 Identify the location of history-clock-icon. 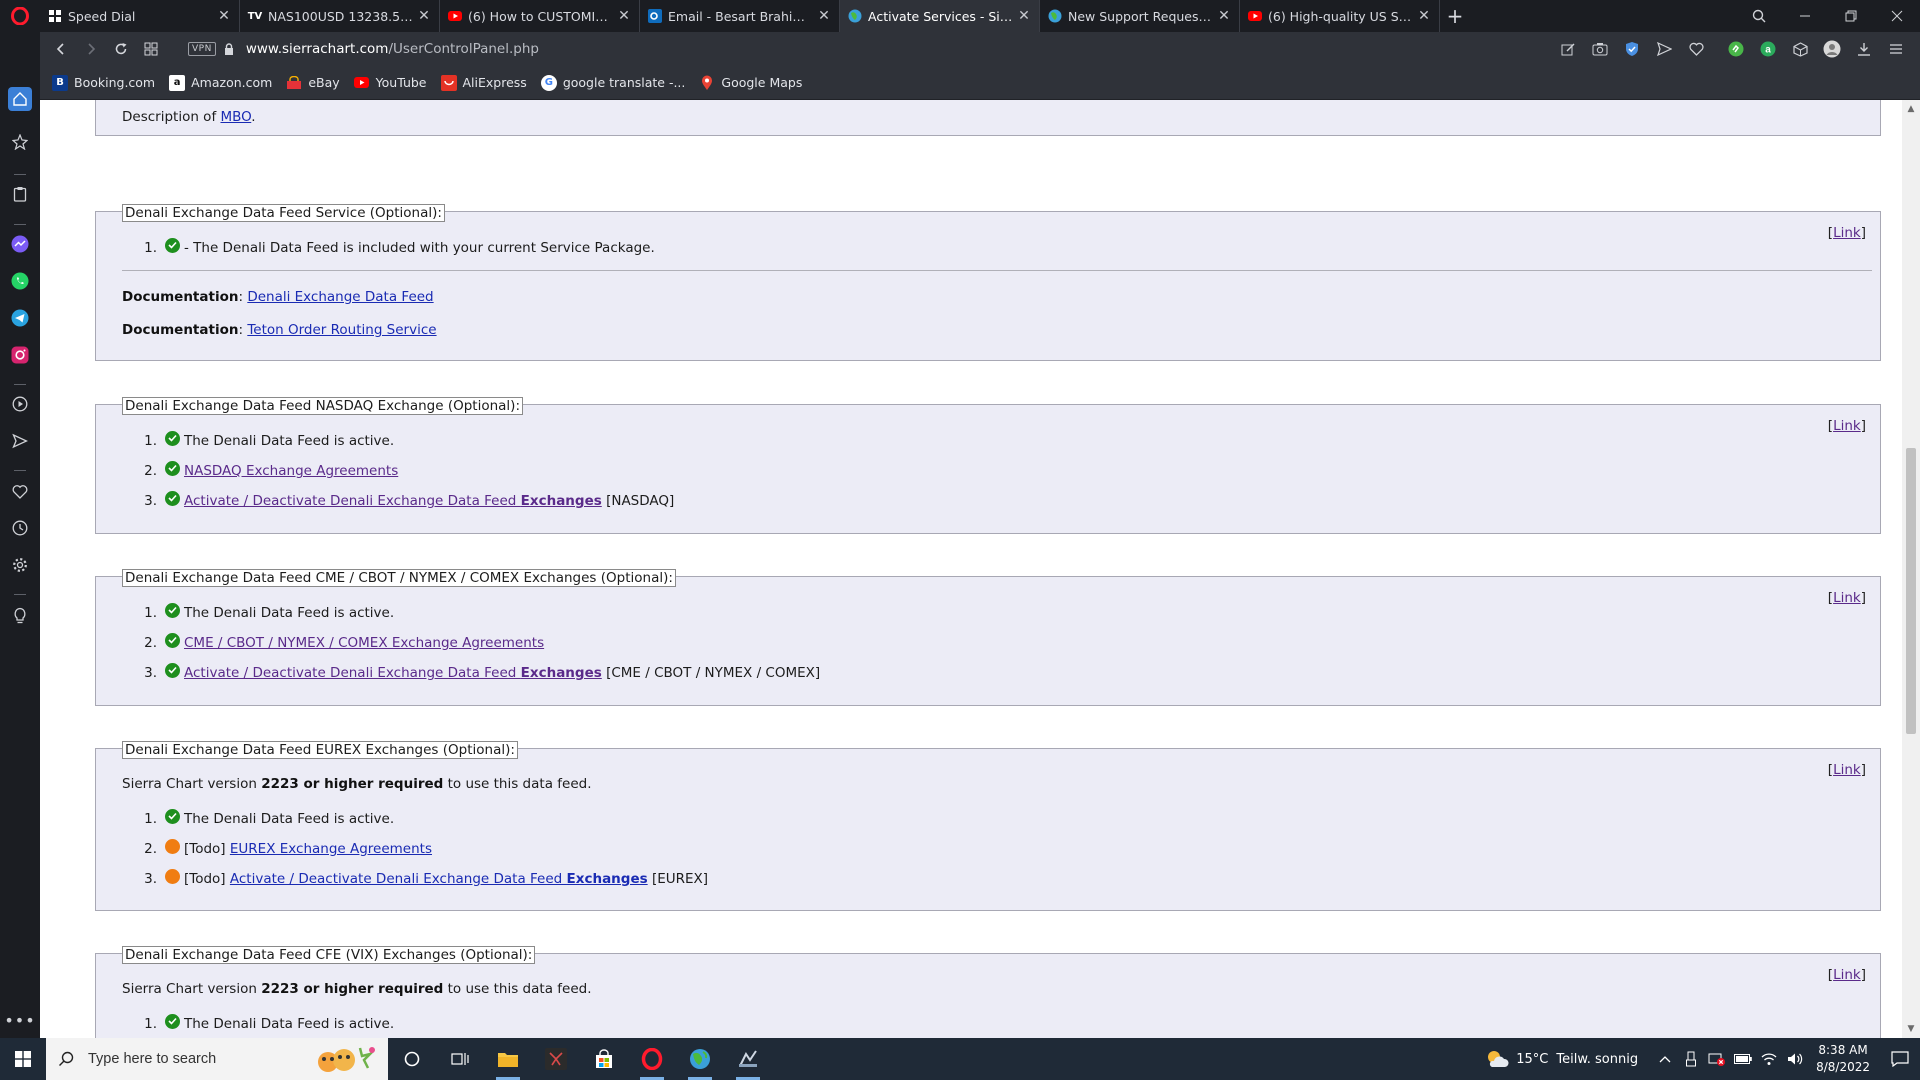
(20, 528).